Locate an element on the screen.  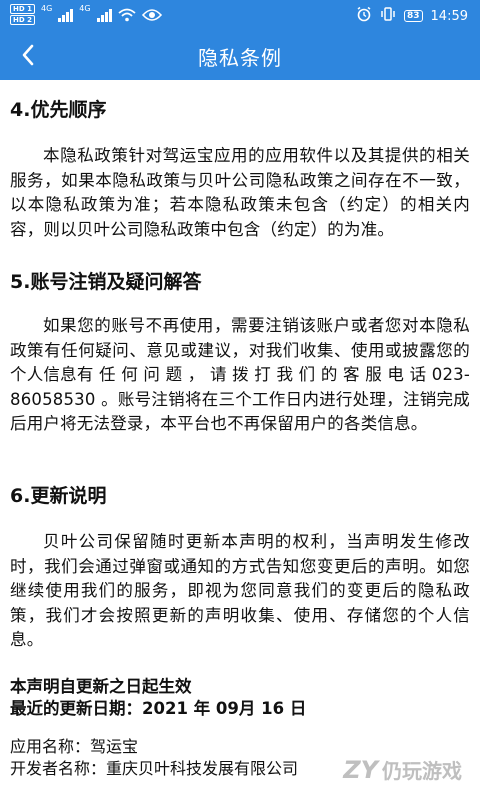
section-heading: 5.账号注销及疑问解答 is located at coordinates (106, 282).